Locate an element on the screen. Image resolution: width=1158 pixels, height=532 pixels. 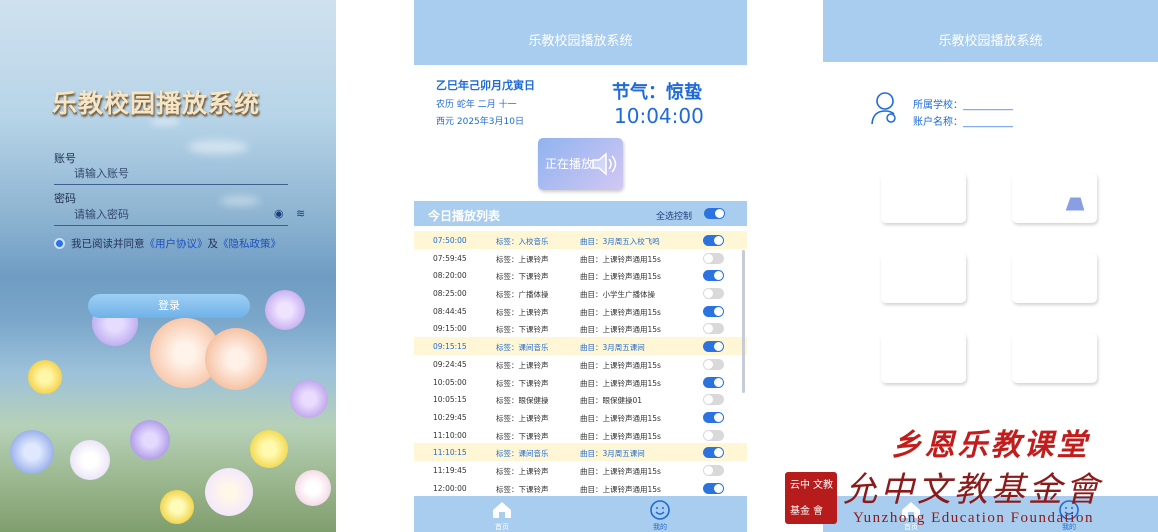
agree-radio is located at coordinates (59, 243).